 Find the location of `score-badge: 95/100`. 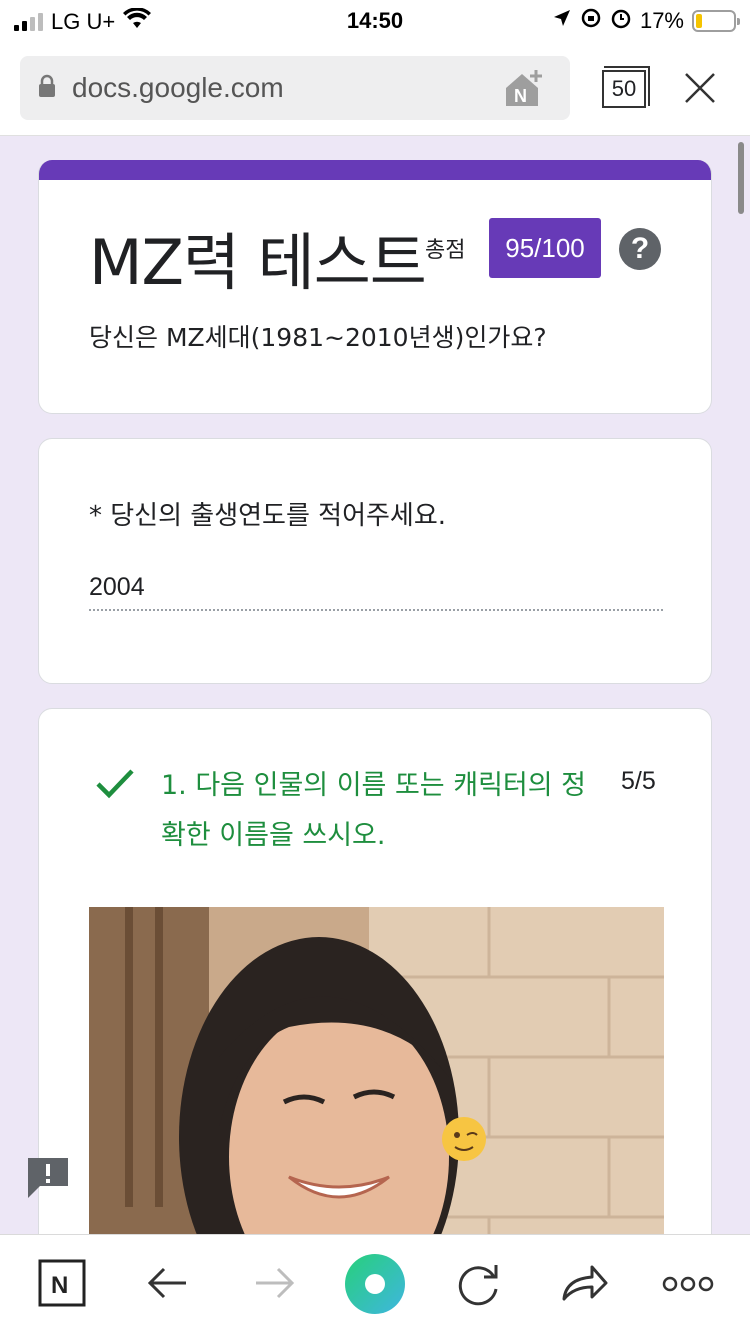

score-badge: 95/100 is located at coordinates (545, 248).